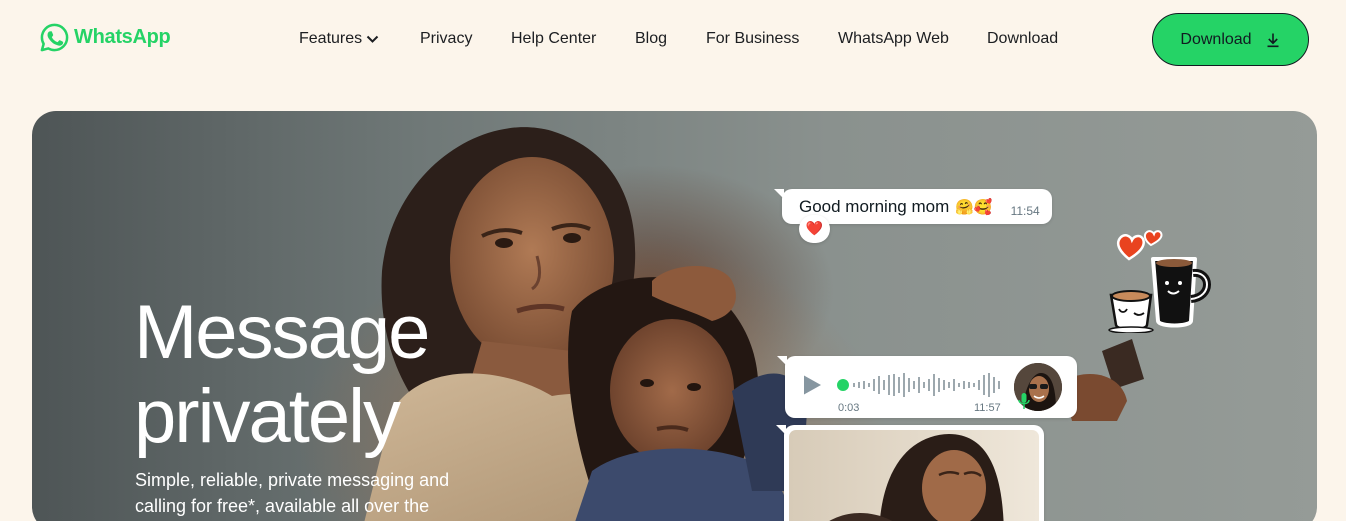  Describe the element at coordinates (54, 37) in the screenshot. I see `whatsapp-logo-icon` at that location.